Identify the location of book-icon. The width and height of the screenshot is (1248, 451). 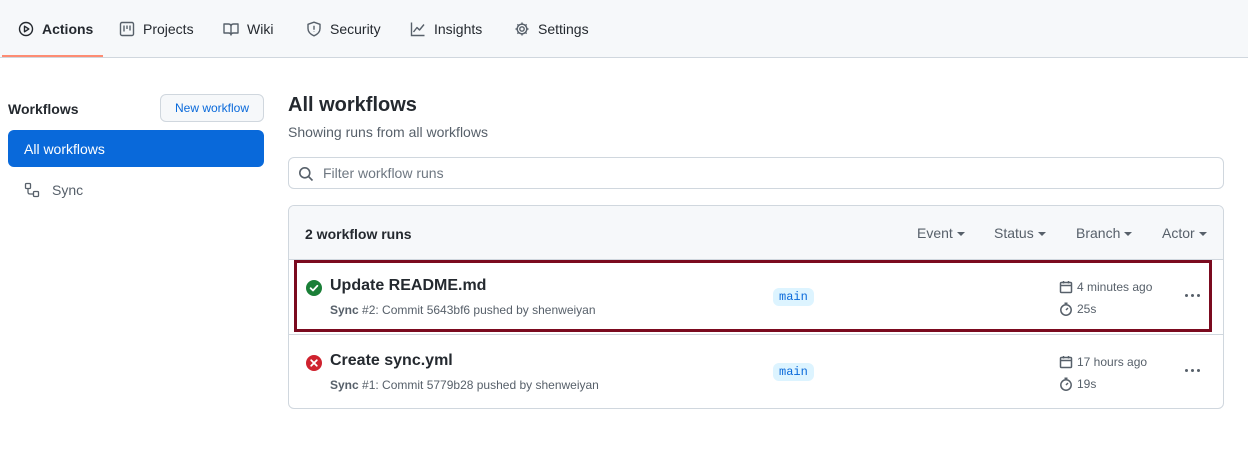
(231, 29).